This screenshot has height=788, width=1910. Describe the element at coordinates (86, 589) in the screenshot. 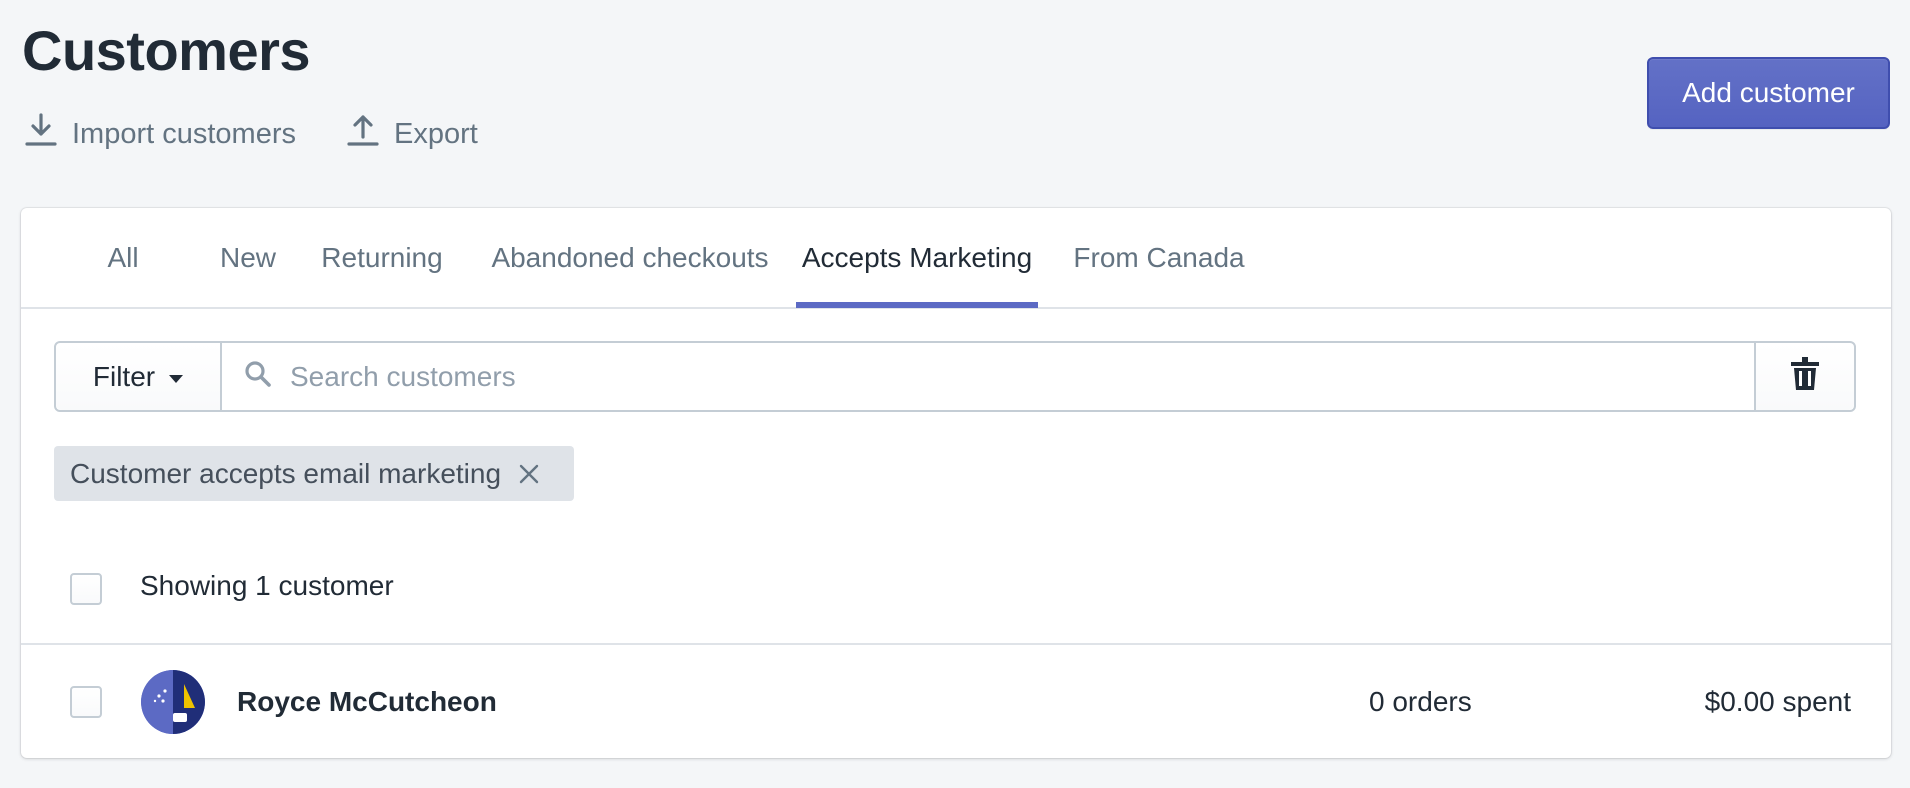

I see `select-all-checkbox` at that location.